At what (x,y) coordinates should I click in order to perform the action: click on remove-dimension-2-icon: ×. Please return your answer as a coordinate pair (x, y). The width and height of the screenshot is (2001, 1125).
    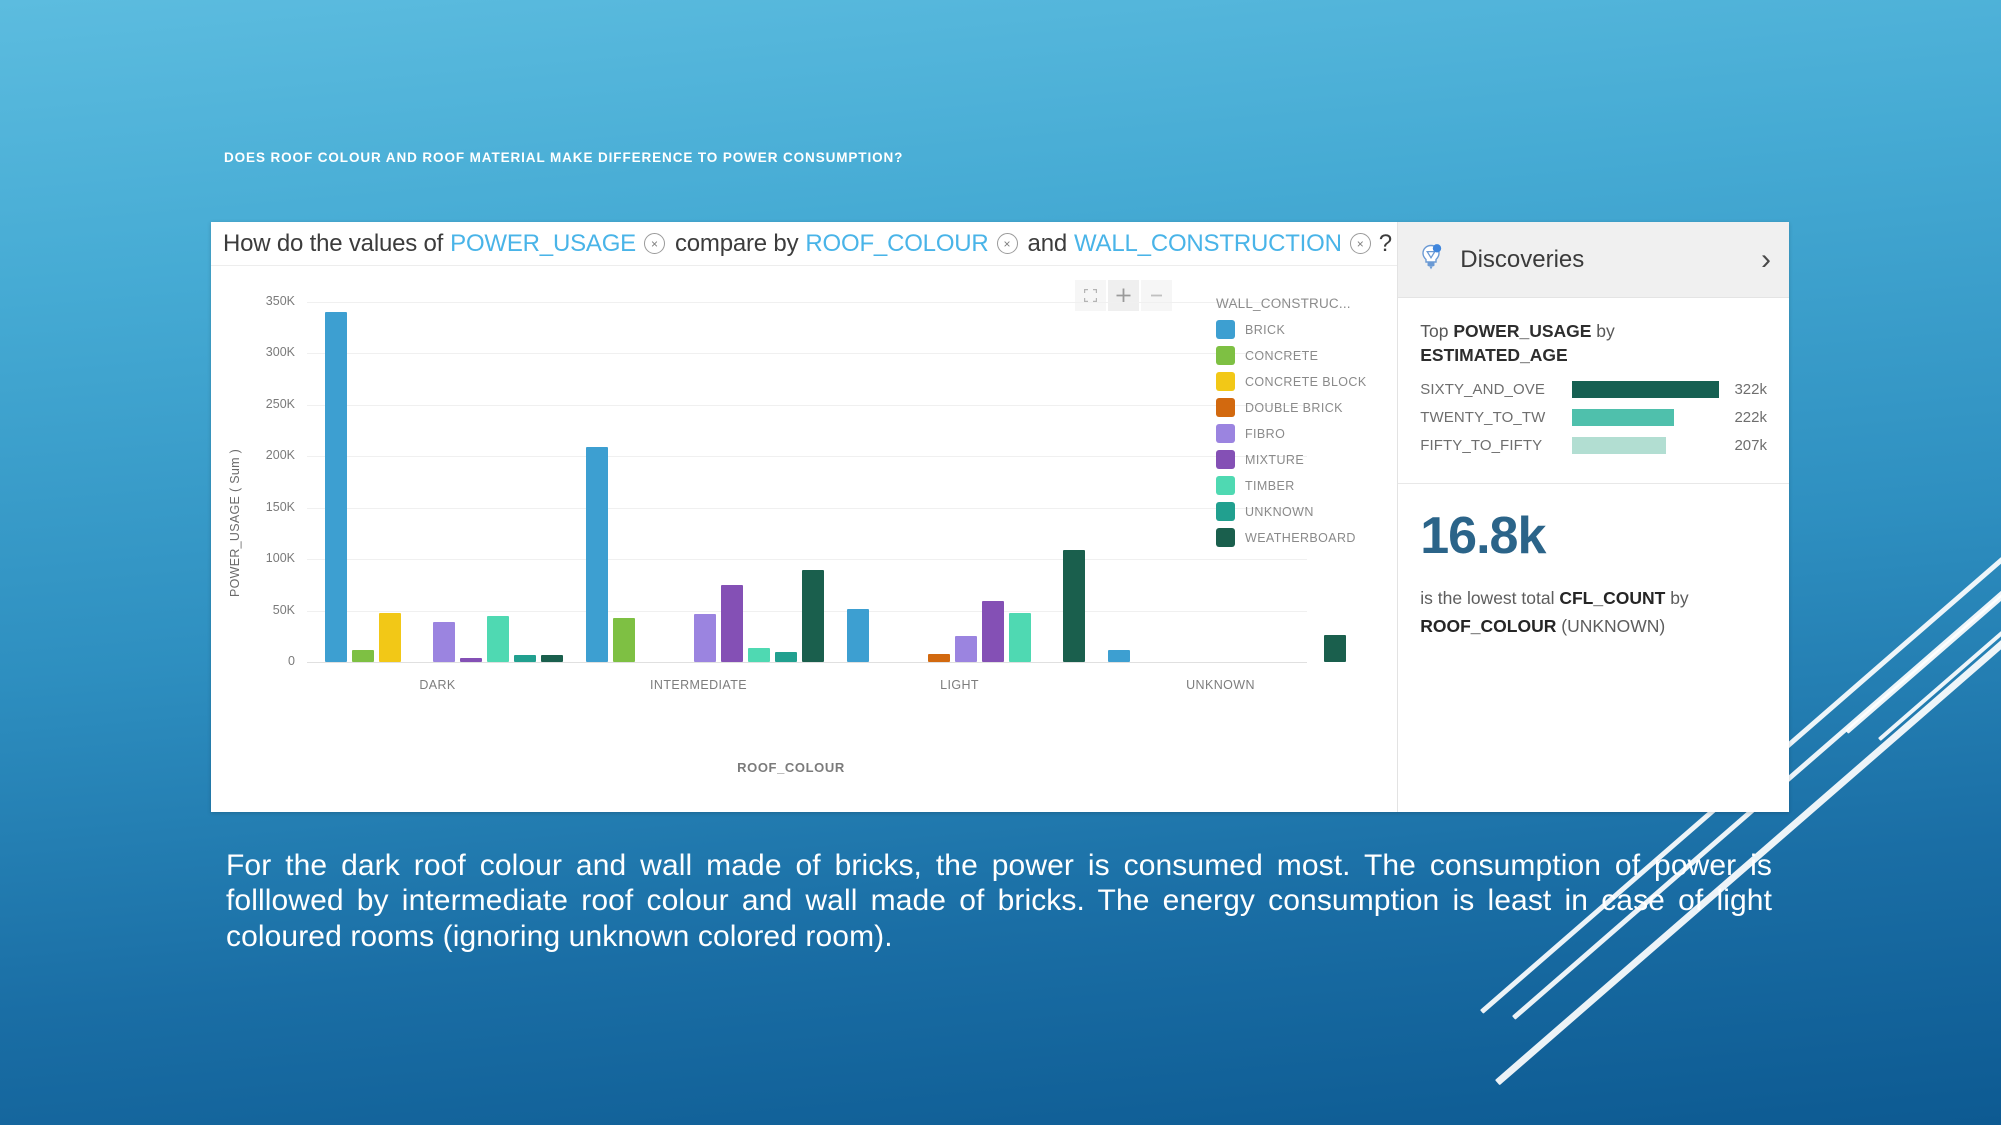
    Looking at the image, I should click on (1360, 243).